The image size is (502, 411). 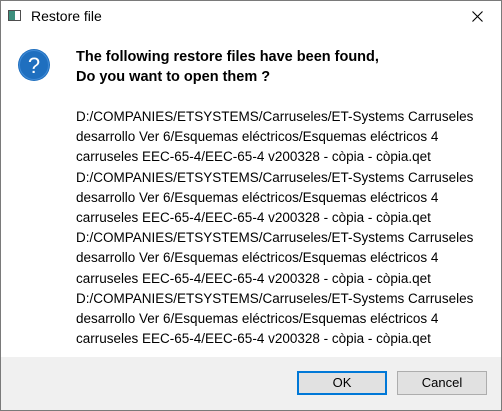 What do you see at coordinates (14, 15) in the screenshot?
I see `app-icon` at bounding box center [14, 15].